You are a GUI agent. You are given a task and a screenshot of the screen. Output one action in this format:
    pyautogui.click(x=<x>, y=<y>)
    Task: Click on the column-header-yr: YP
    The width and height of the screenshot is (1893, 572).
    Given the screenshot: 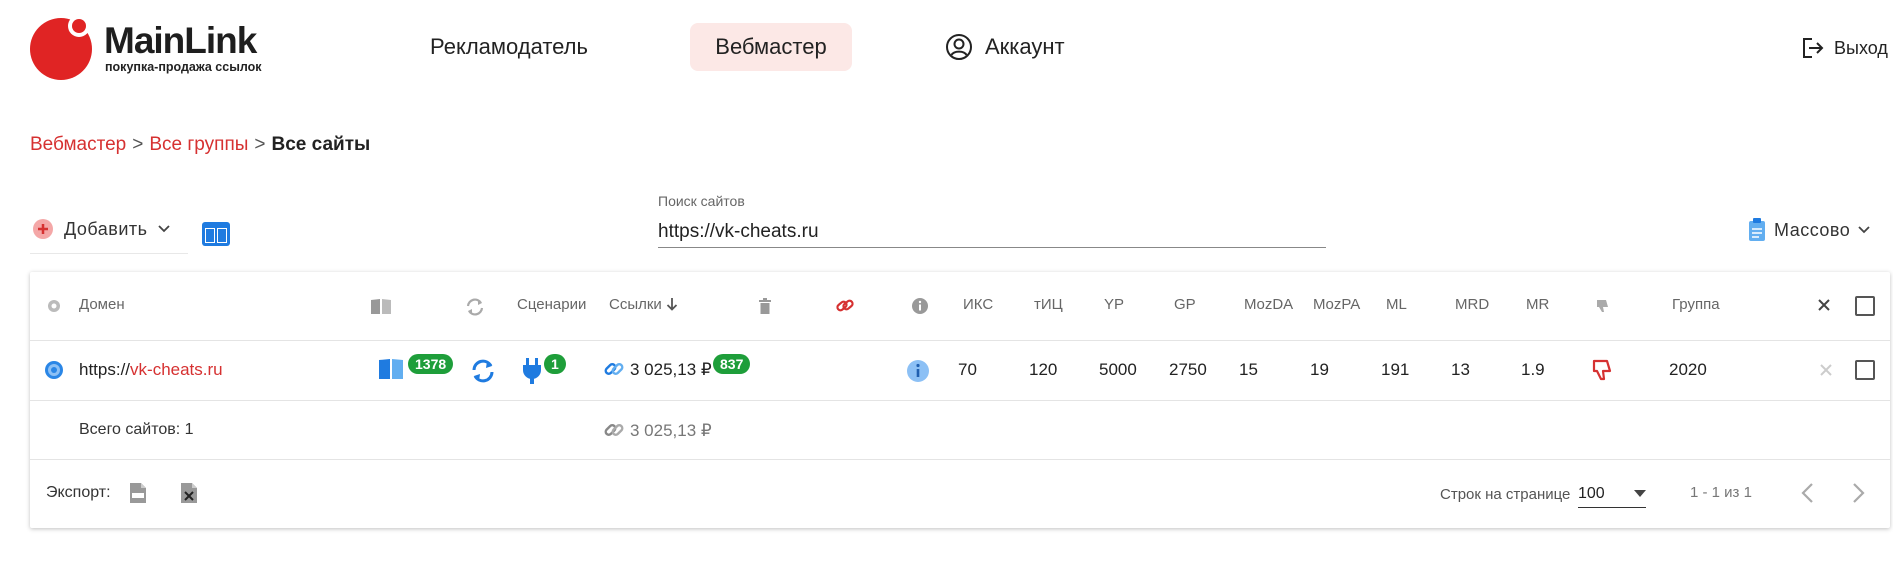 What is the action you would take?
    pyautogui.click(x=1114, y=304)
    